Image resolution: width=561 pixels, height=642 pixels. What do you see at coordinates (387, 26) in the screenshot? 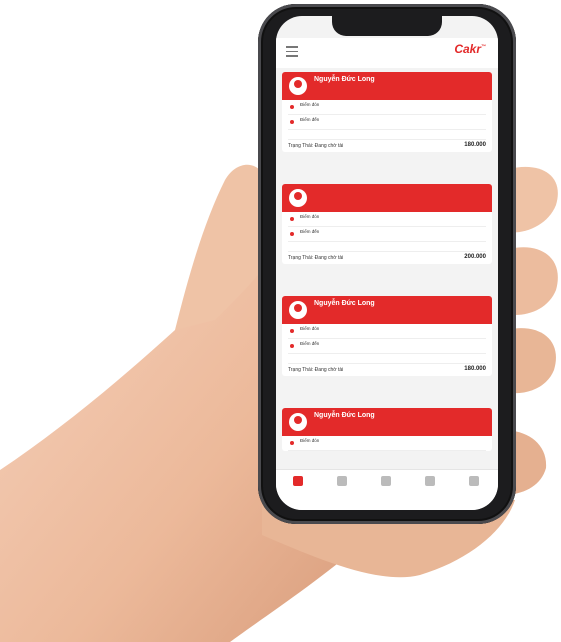
I see `phone-notch` at bounding box center [387, 26].